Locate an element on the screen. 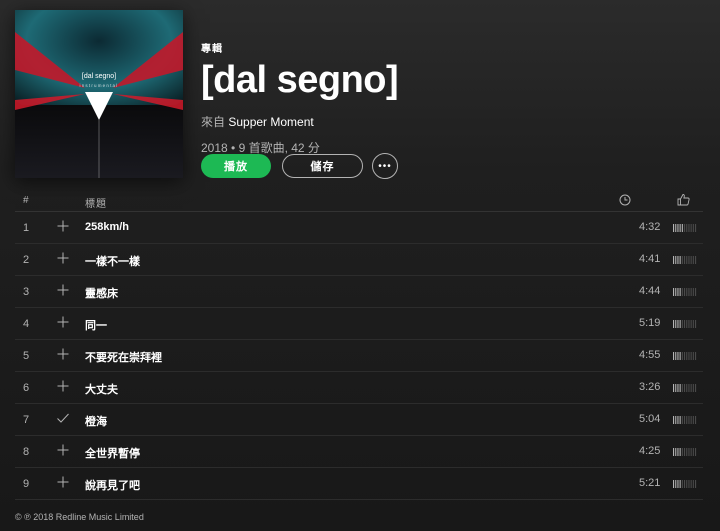 This screenshot has width=720, height=531. track-duration: 4:44 is located at coordinates (650, 291).